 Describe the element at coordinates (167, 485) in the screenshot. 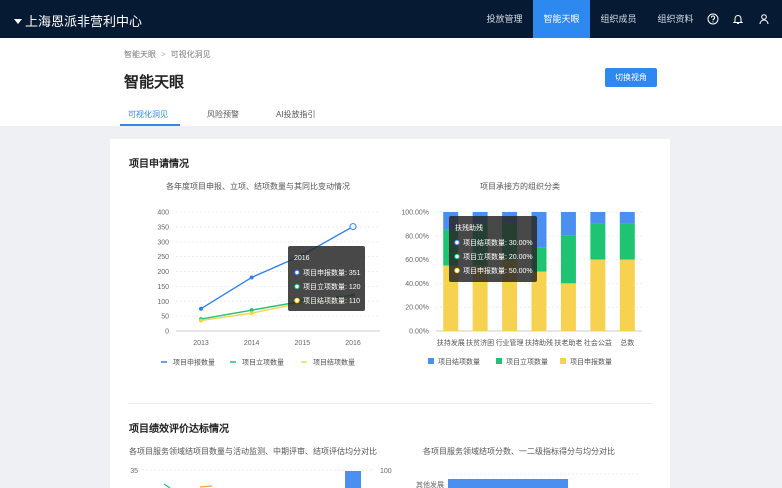

I see `perf-line-green` at that location.